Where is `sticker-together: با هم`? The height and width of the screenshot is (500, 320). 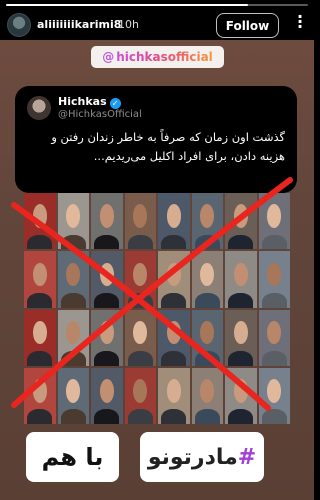
sticker-together: با هم is located at coordinates (72, 457).